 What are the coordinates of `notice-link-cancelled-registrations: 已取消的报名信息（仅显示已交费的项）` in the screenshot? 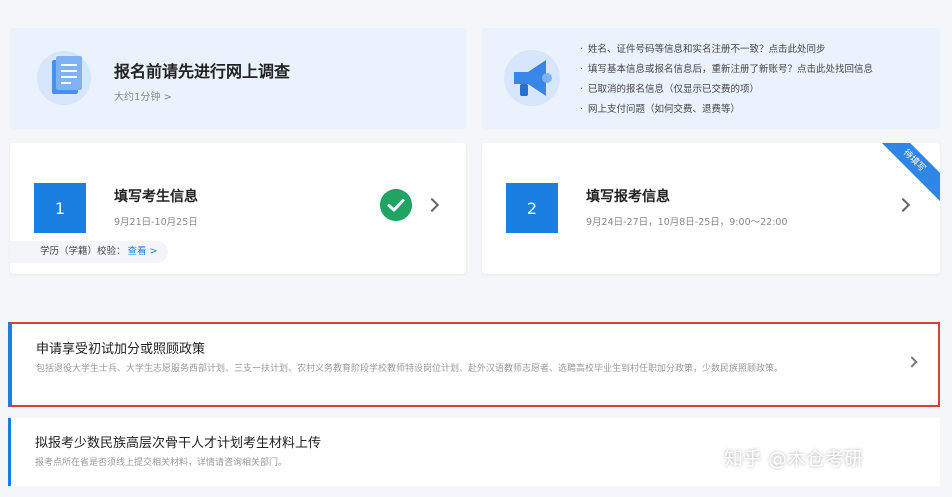 It's located at (726, 90).